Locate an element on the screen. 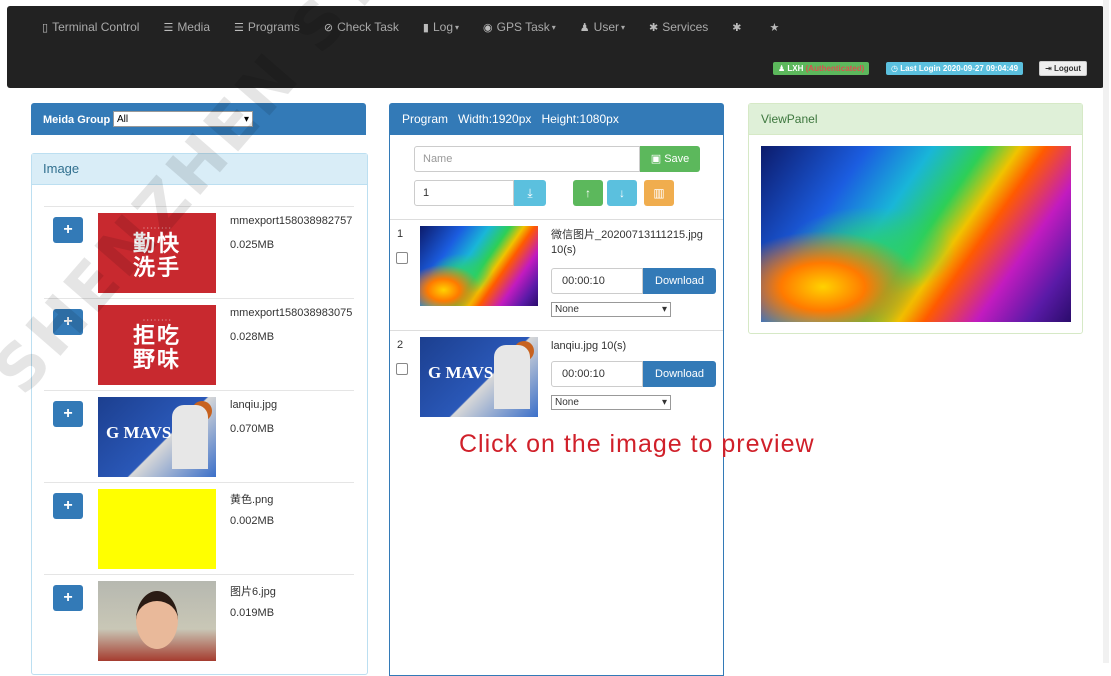 The height and width of the screenshot is (676, 1111). user-name: LXH is located at coordinates (795, 68).